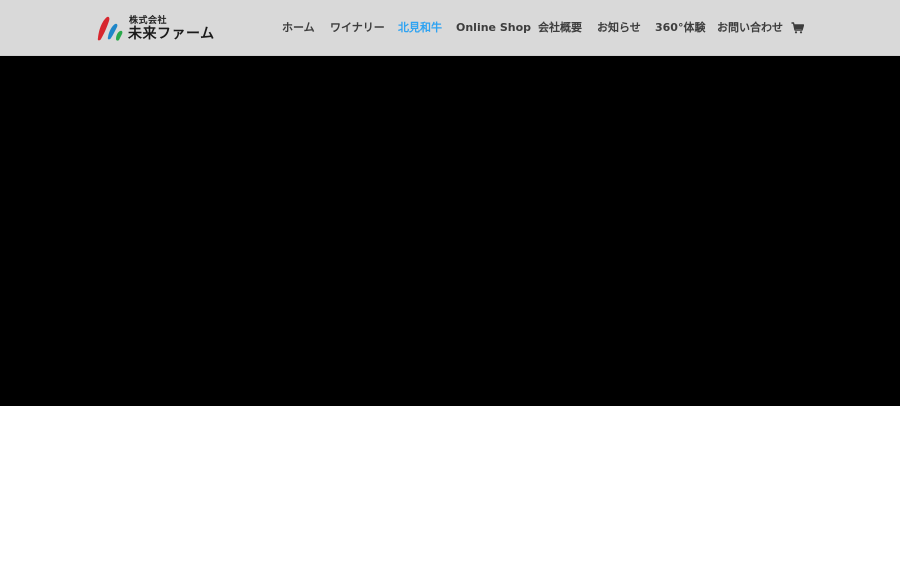 Image resolution: width=900 pixels, height=563 pixels. What do you see at coordinates (560, 28) in the screenshot?
I see `nav-item-company: 会社概要` at bounding box center [560, 28].